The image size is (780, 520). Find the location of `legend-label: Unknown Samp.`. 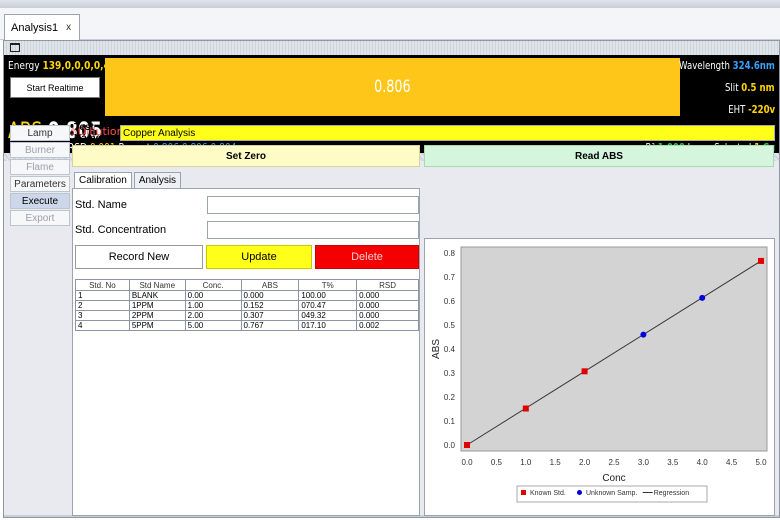

legend-label: Unknown Samp. is located at coordinates (611, 493).